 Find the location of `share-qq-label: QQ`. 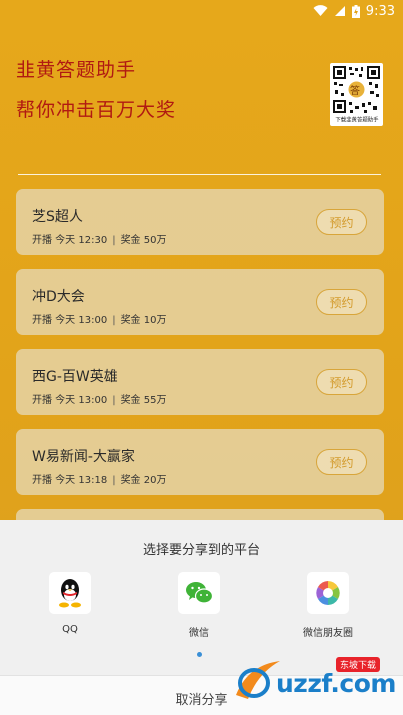

share-qq-label: QQ is located at coordinates (70, 629).